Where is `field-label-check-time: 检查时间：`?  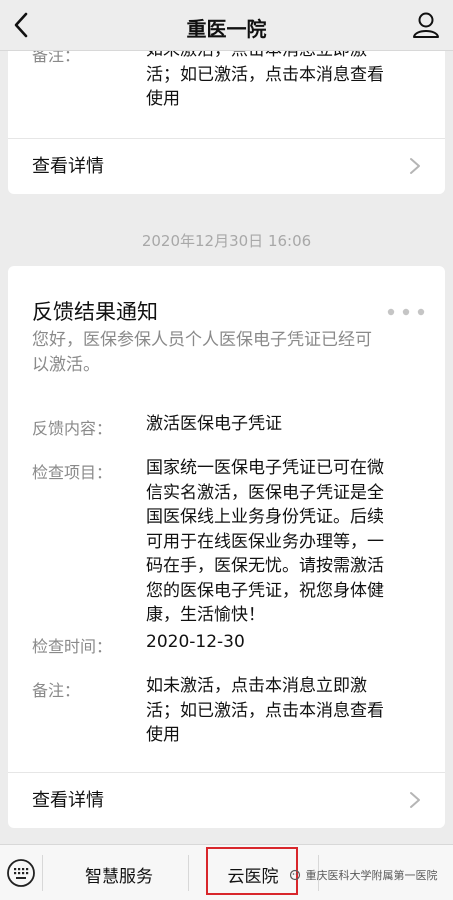 field-label-check-time: 检查时间： is located at coordinates (72, 646).